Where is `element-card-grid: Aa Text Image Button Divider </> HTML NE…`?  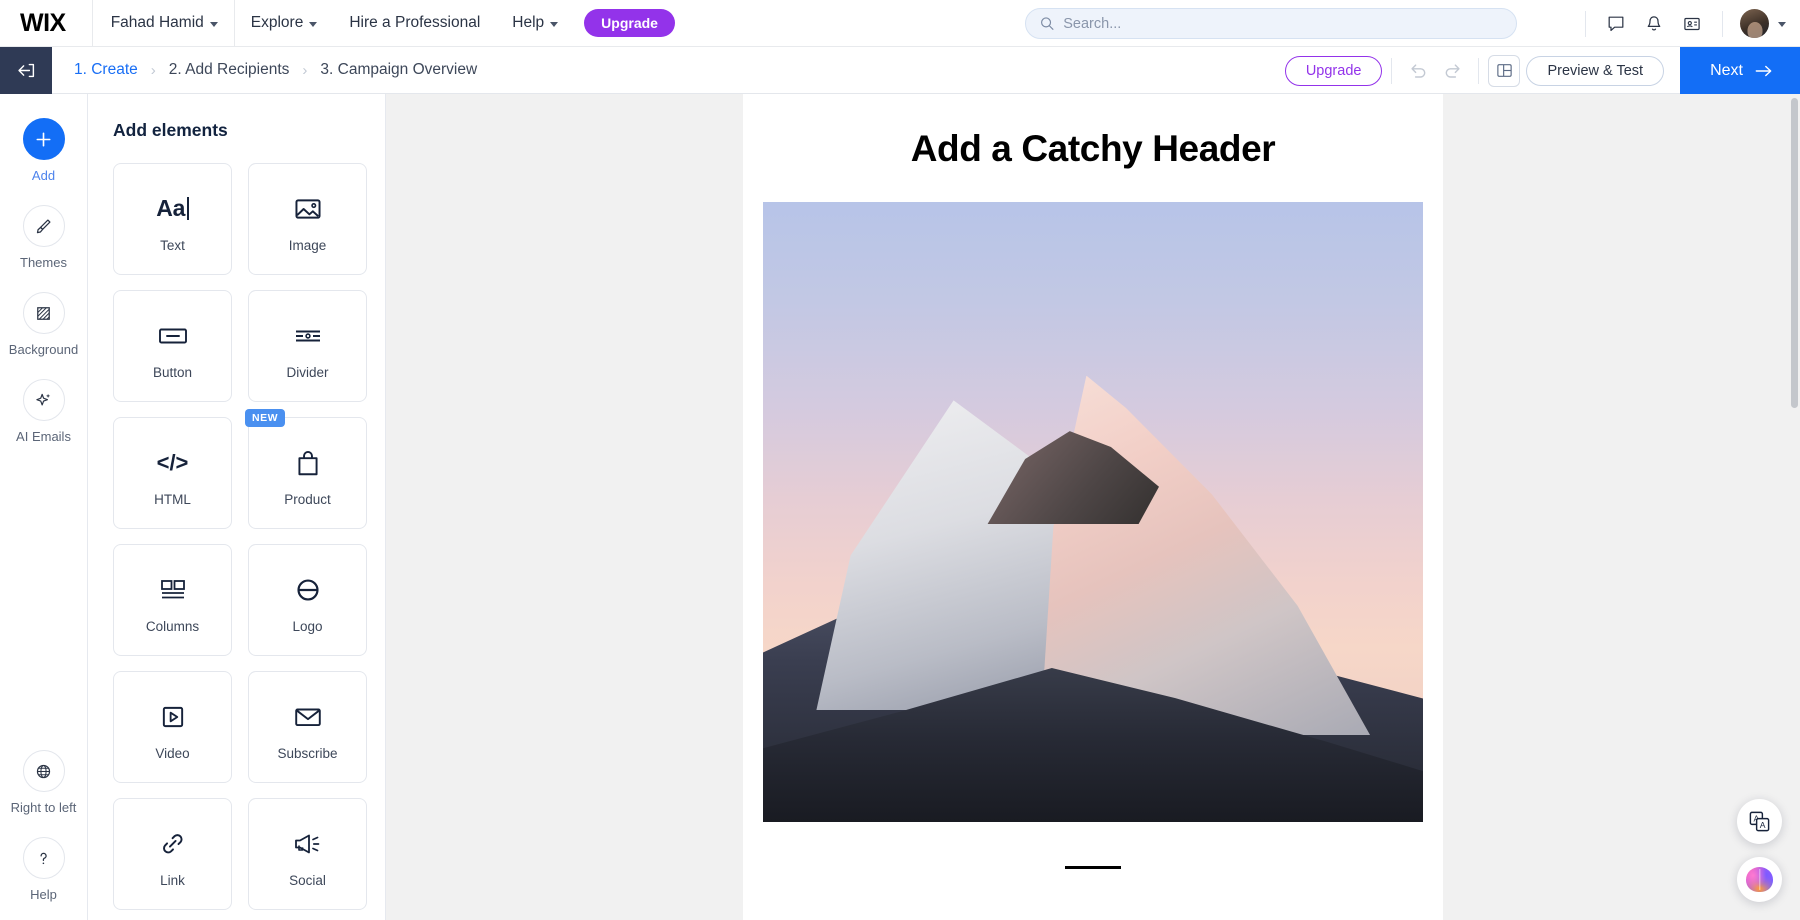 element-card-grid: Aa Text Image Button Divider </> HTML NE… is located at coordinates (249, 536).